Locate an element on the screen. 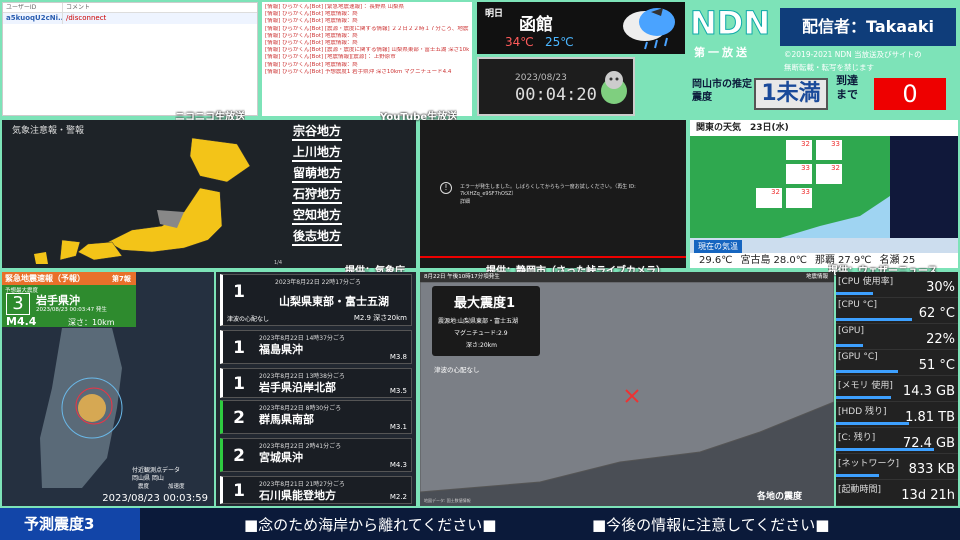 The width and height of the screenshot is (960, 540). region-list: 宗谷地方 上川地方 留萌地方 石狩地方 空知地方 後志地方 is located at coordinates (327, 183).